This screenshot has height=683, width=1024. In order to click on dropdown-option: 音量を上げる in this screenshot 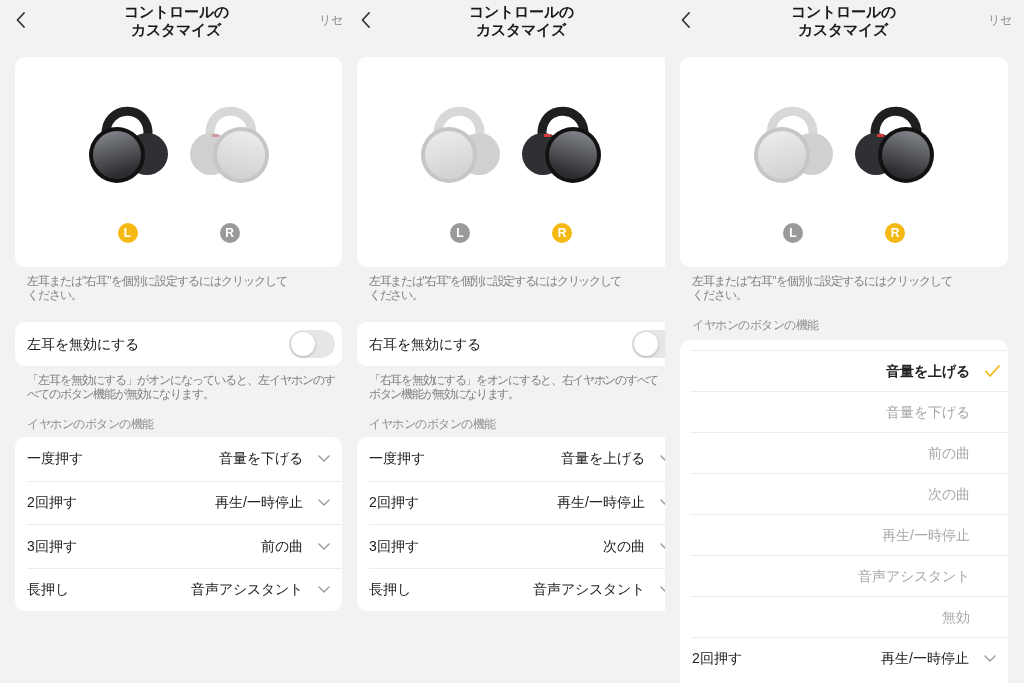, I will do `click(928, 371)`.